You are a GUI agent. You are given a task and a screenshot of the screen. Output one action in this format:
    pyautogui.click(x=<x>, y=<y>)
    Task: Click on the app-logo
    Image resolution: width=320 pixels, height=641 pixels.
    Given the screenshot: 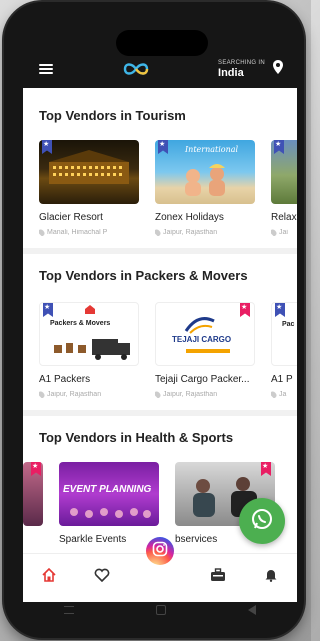 What is the action you would take?
    pyautogui.click(x=136, y=69)
    